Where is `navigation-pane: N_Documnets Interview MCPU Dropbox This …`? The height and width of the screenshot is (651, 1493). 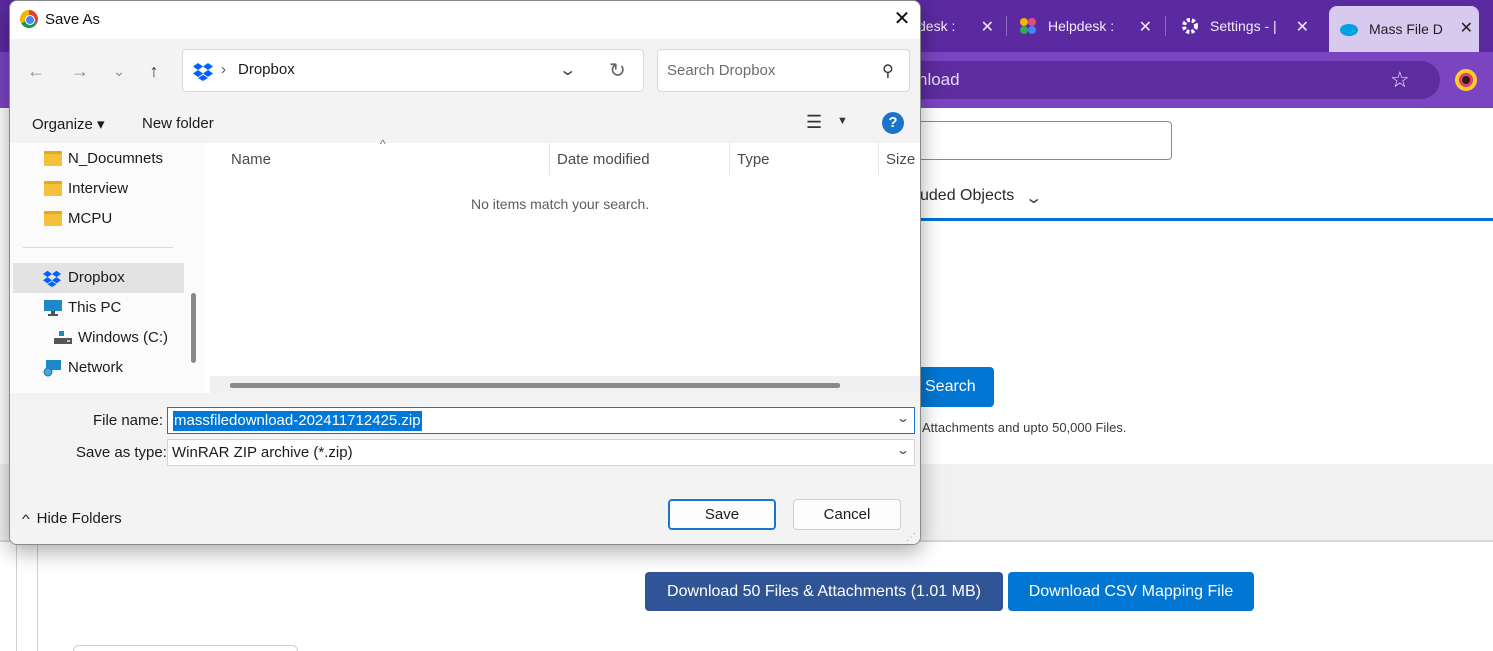
navigation-pane: N_Documnets Interview MCPU Dropbox This … is located at coordinates (107, 268).